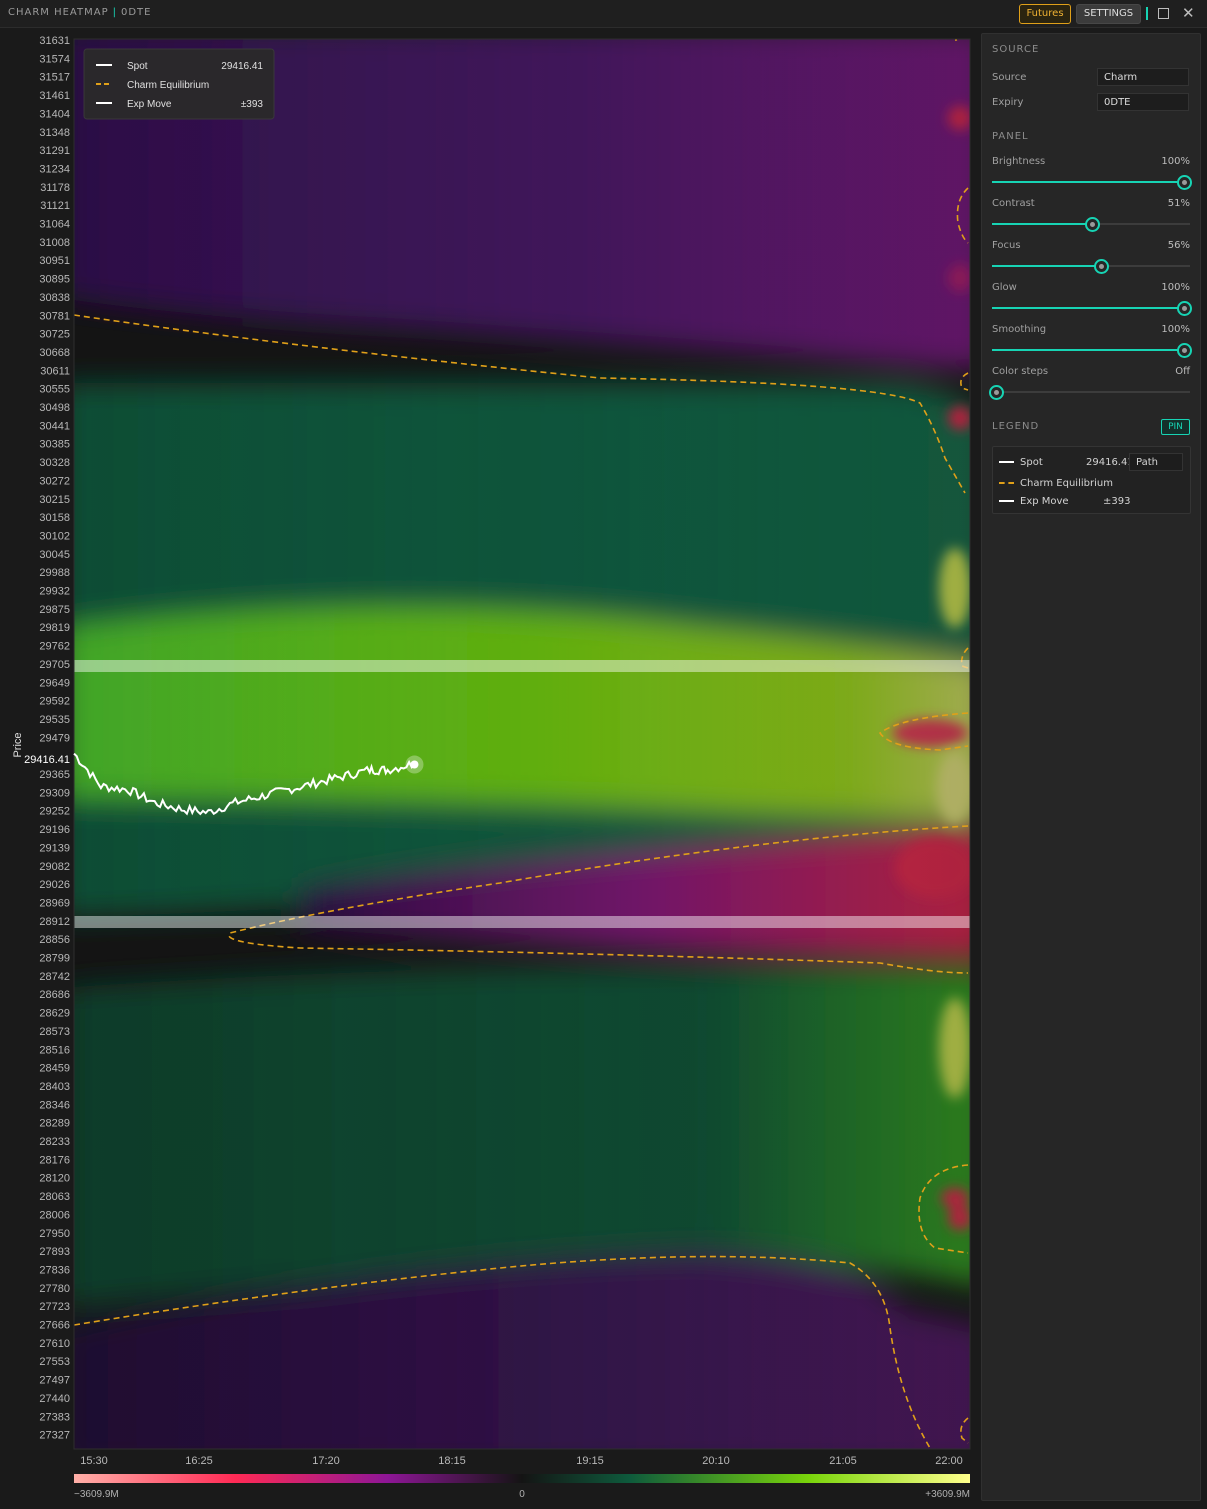 The height and width of the screenshot is (1509, 1207). Describe the element at coordinates (54, 1069) in the screenshot. I see `y-tick-label: 28459` at that location.